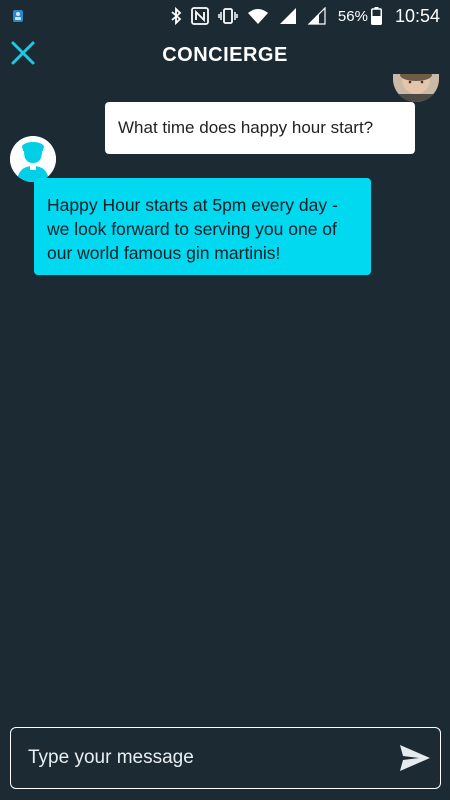 This screenshot has height=800, width=450. What do you see at coordinates (200, 758) in the screenshot?
I see `message-input` at bounding box center [200, 758].